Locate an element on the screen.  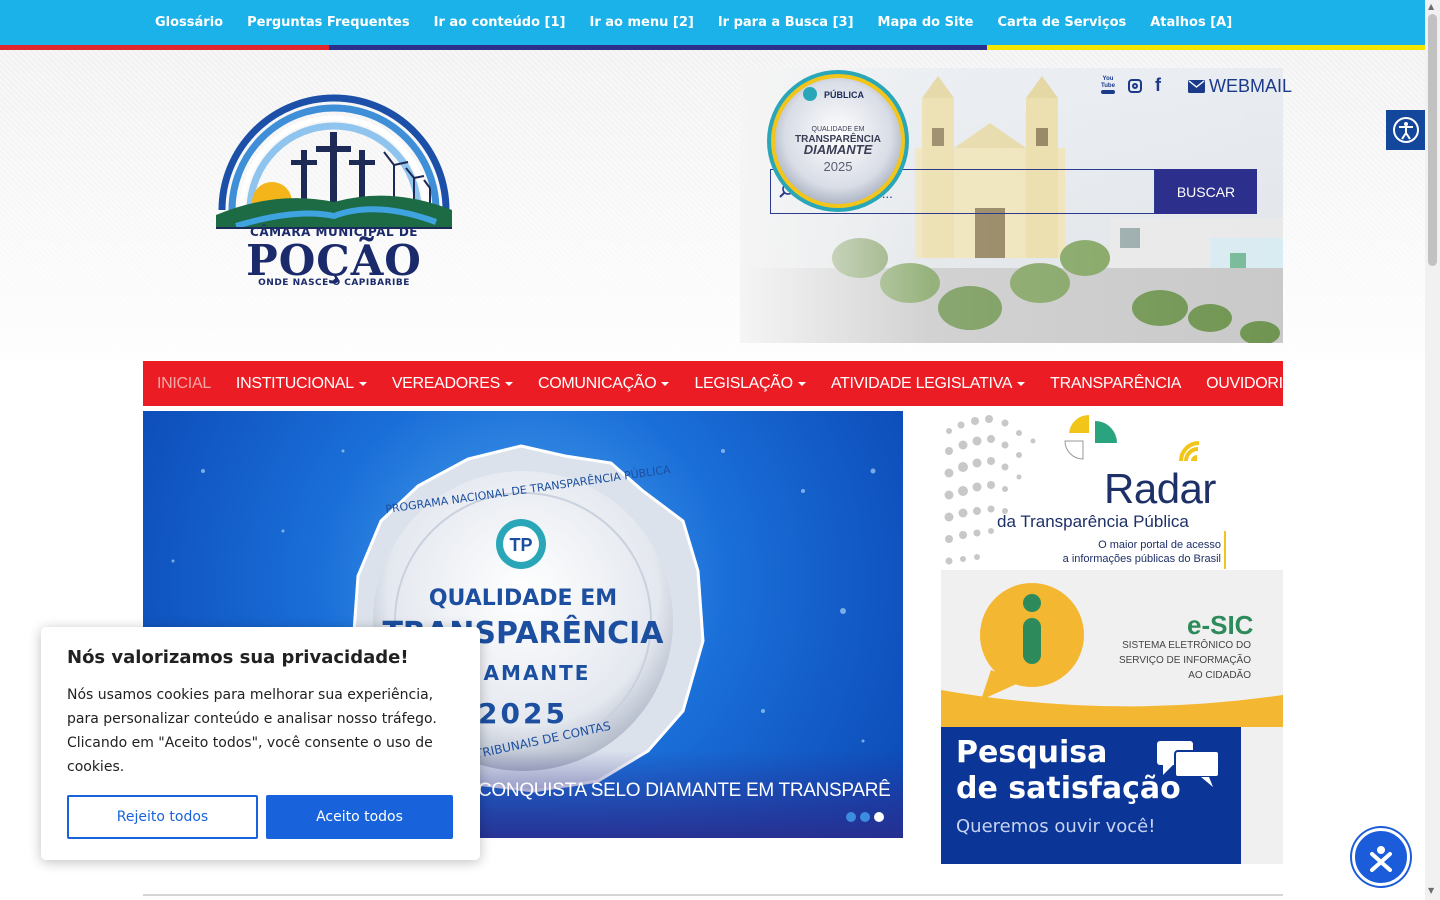
badge-line-1: QUALIDADE EM is located at coordinates (523, 598).